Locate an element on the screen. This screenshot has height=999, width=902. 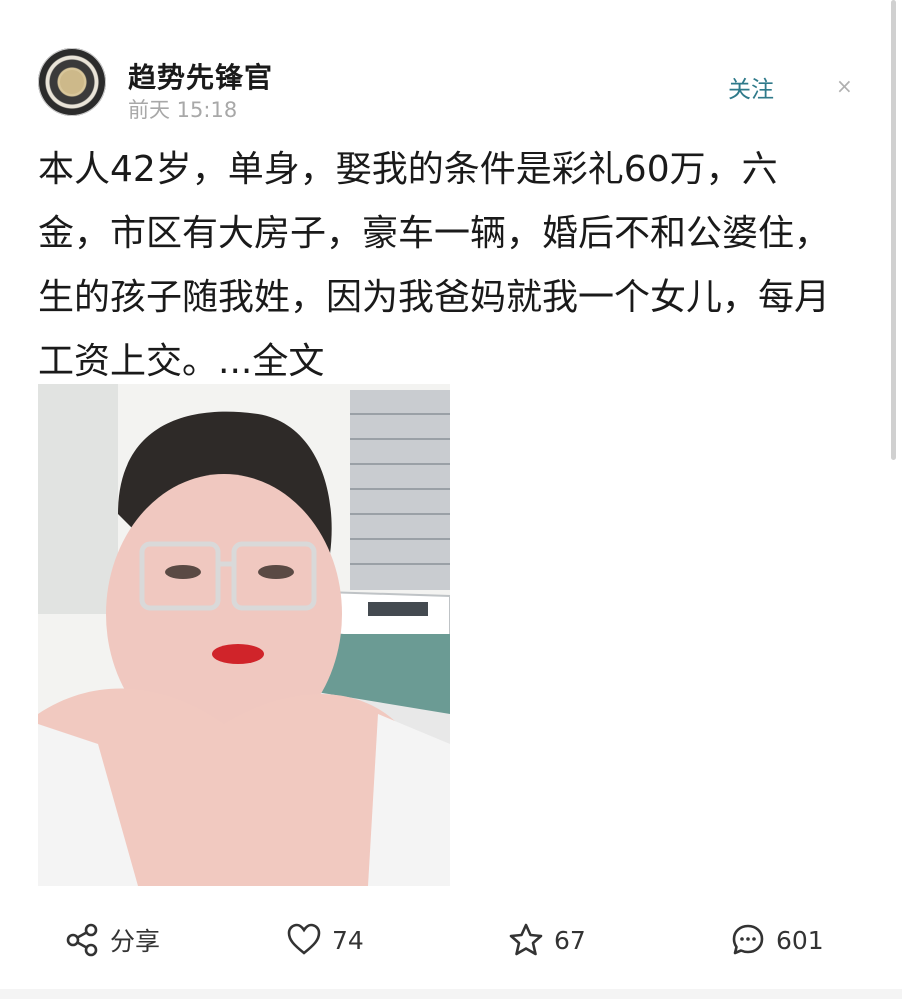
comment-button: 601 is located at coordinates (777, 940).